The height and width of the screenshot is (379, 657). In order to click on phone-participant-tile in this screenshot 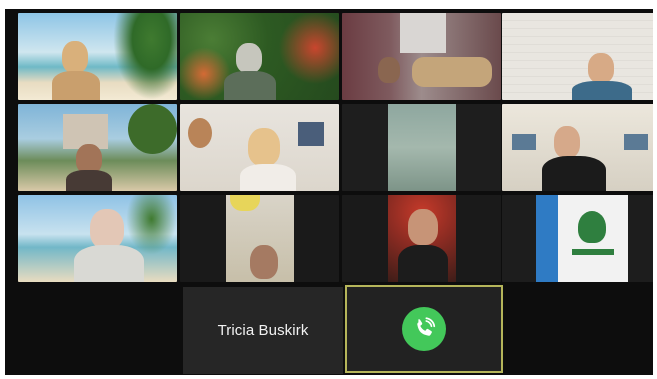, I will do `click(424, 329)`.